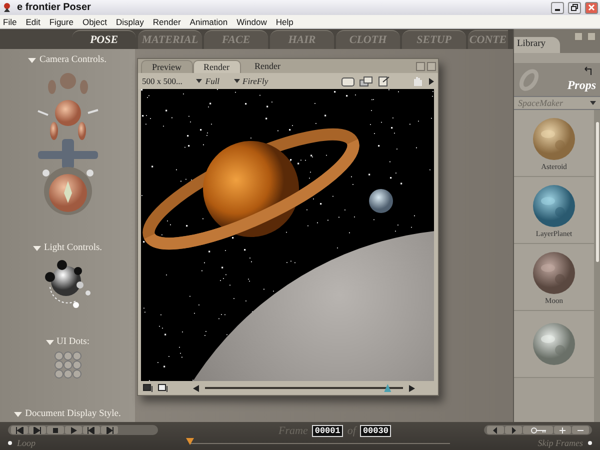 Image resolution: width=600 pixels, height=450 pixels. Describe the element at coordinates (208, 81) in the screenshot. I see `display-dropdown: Full` at that location.